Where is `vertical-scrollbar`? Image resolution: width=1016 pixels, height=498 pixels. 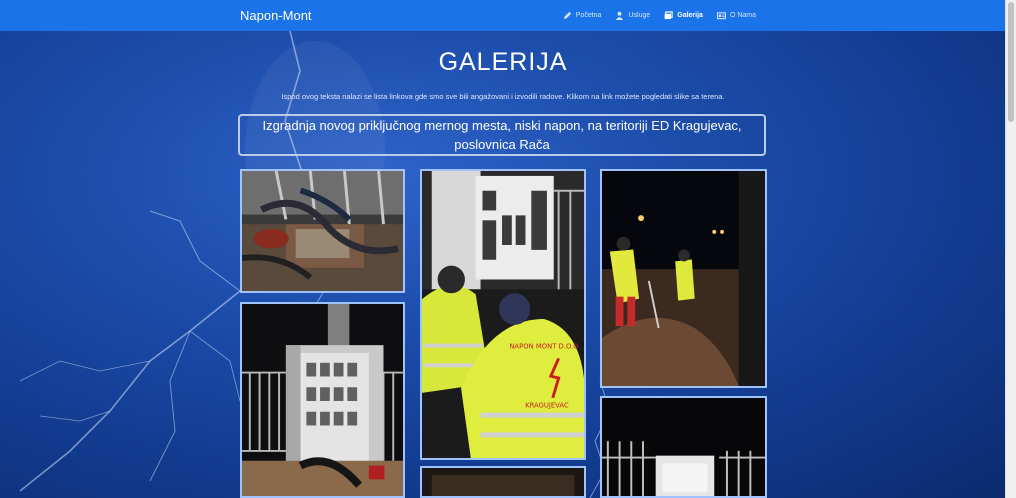
vertical-scrollbar is located at coordinates (1010, 249).